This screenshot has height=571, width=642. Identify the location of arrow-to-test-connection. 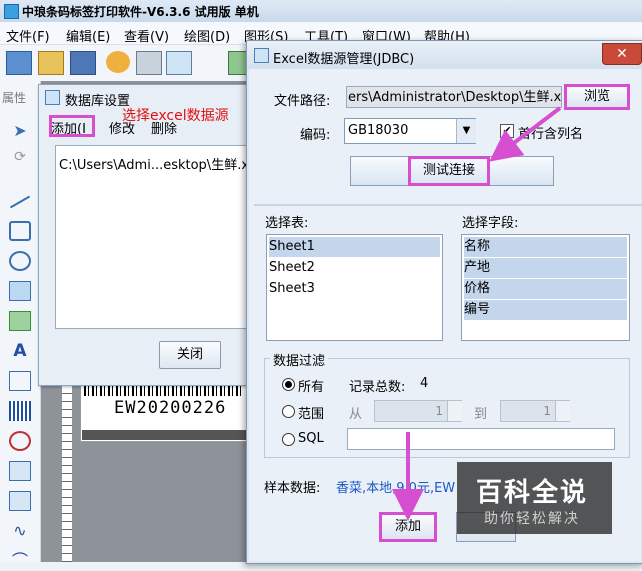
(525, 134).